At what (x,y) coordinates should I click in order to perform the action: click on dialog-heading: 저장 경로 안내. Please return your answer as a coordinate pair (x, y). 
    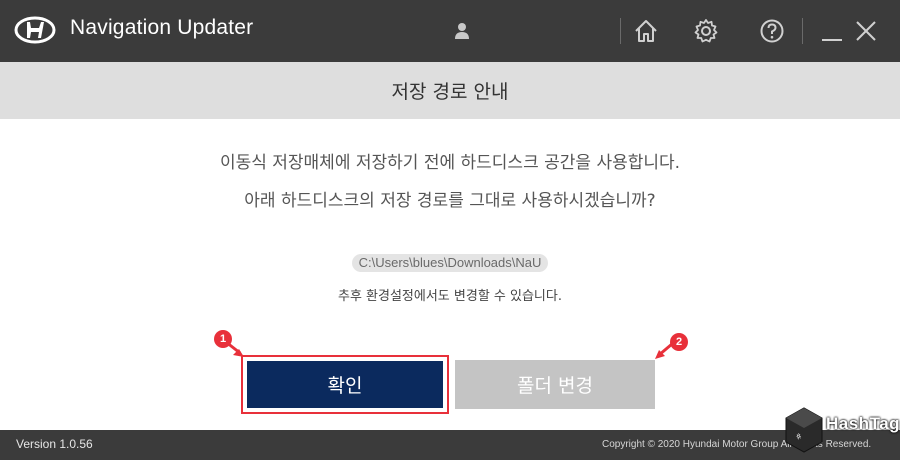
    Looking at the image, I should click on (450, 90).